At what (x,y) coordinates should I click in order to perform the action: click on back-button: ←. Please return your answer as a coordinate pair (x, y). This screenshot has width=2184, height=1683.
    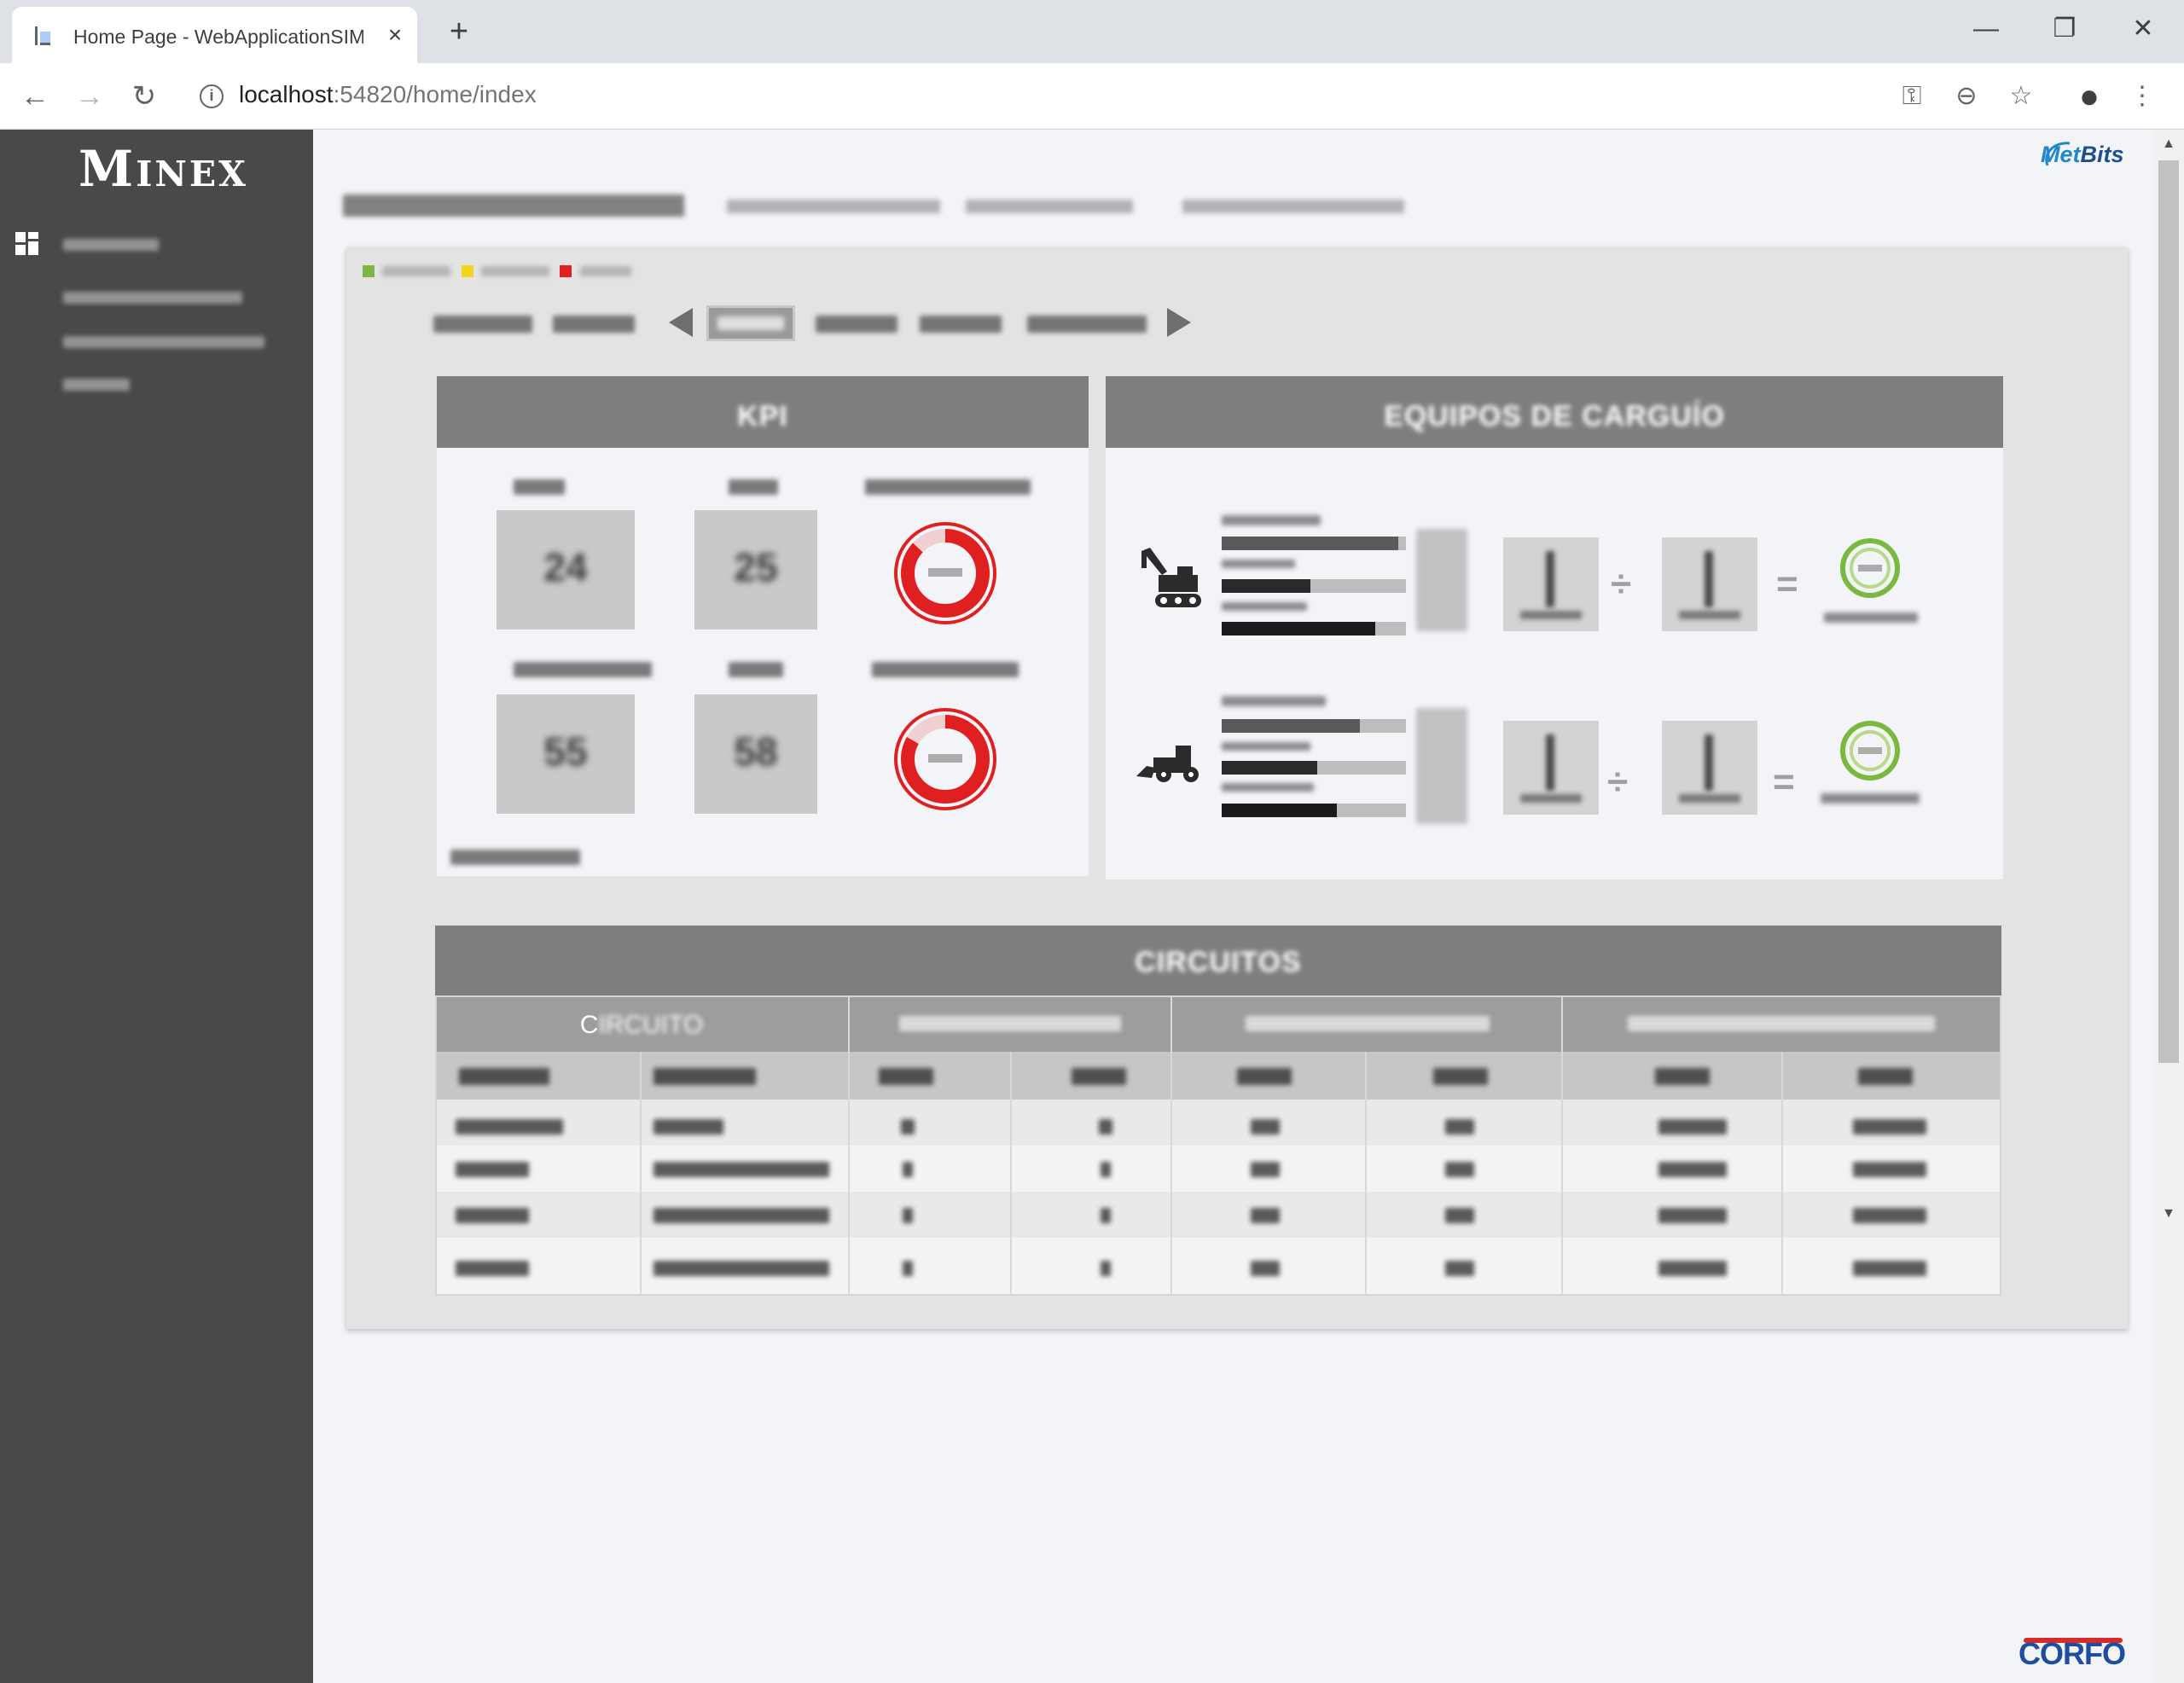
    Looking at the image, I should click on (35, 96).